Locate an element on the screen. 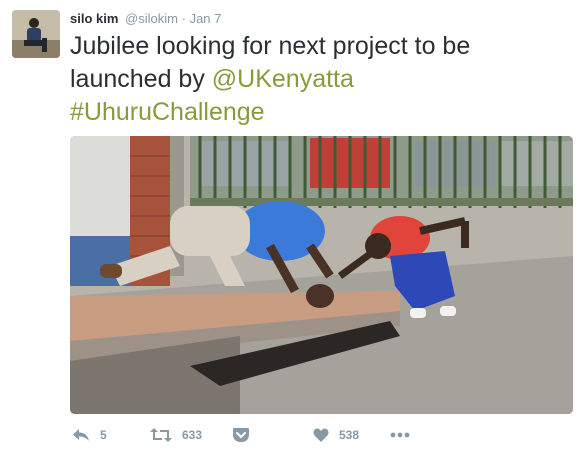 The width and height of the screenshot is (580, 455). author-name: silo kim is located at coordinates (94, 18).